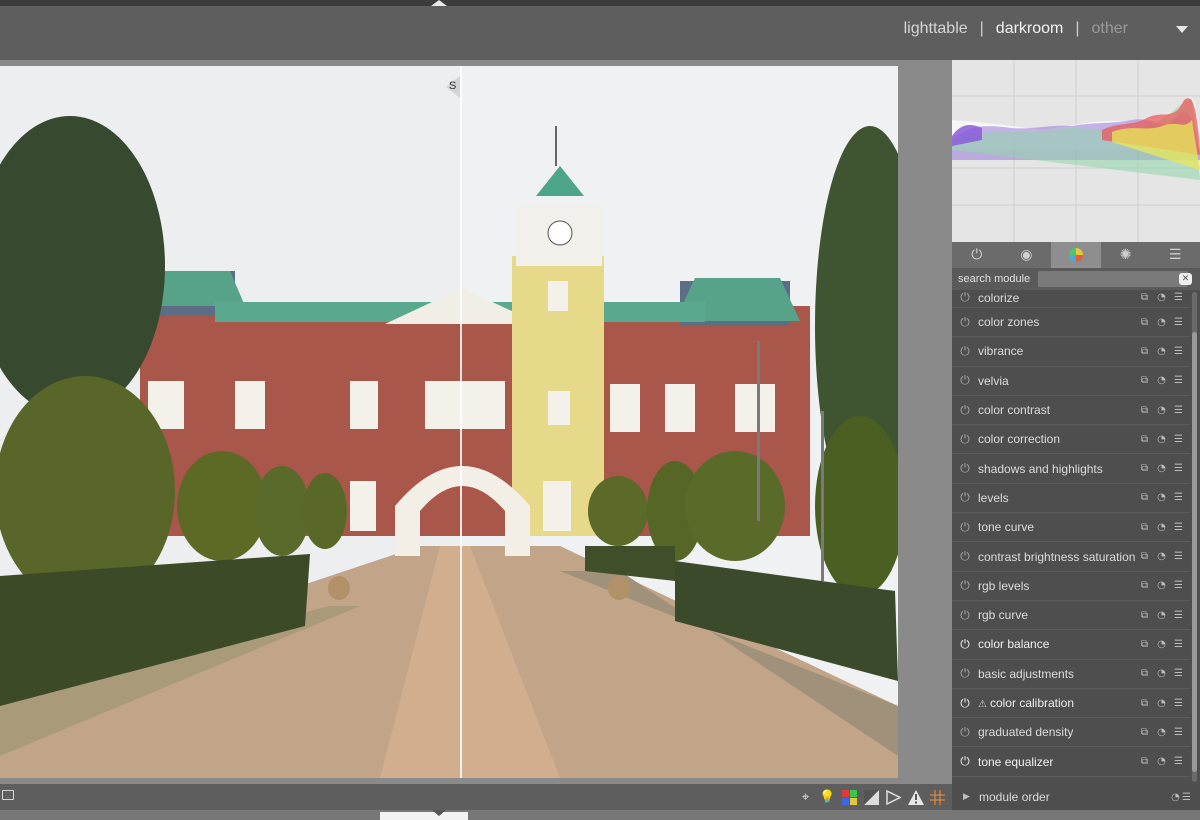  I want to click on module-row: ⏻ ⚠ color calibration ⧉ ◔ ☰, so click(1071, 703).